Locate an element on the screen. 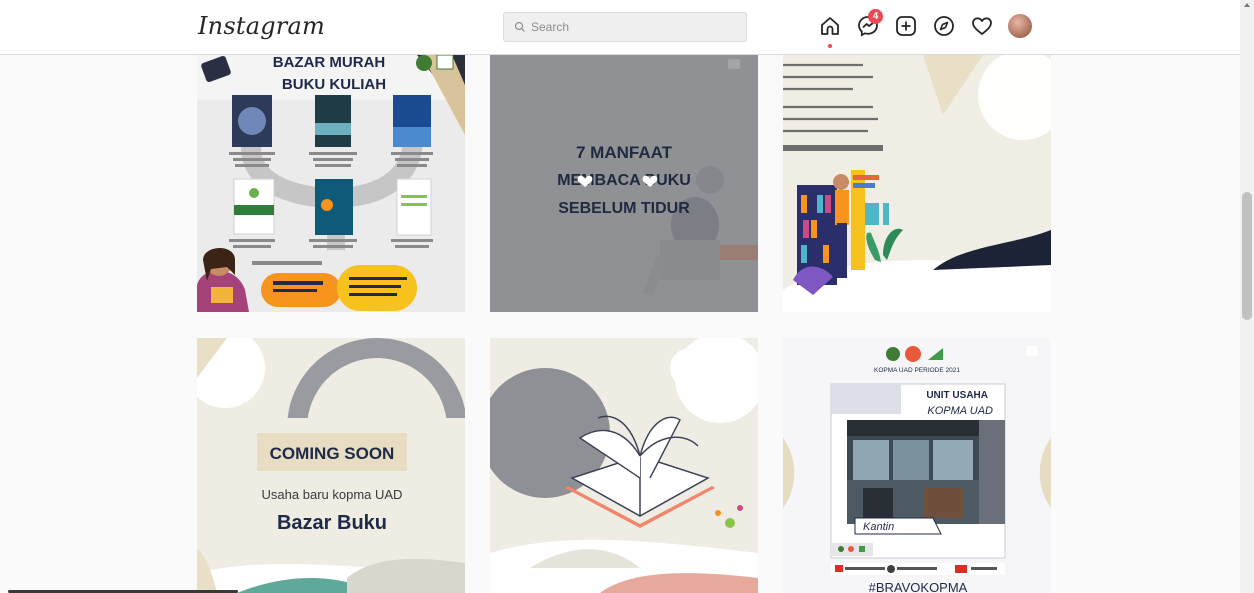 The image size is (1254, 593). unit-line1: UNIT USAHA is located at coordinates (957, 395).